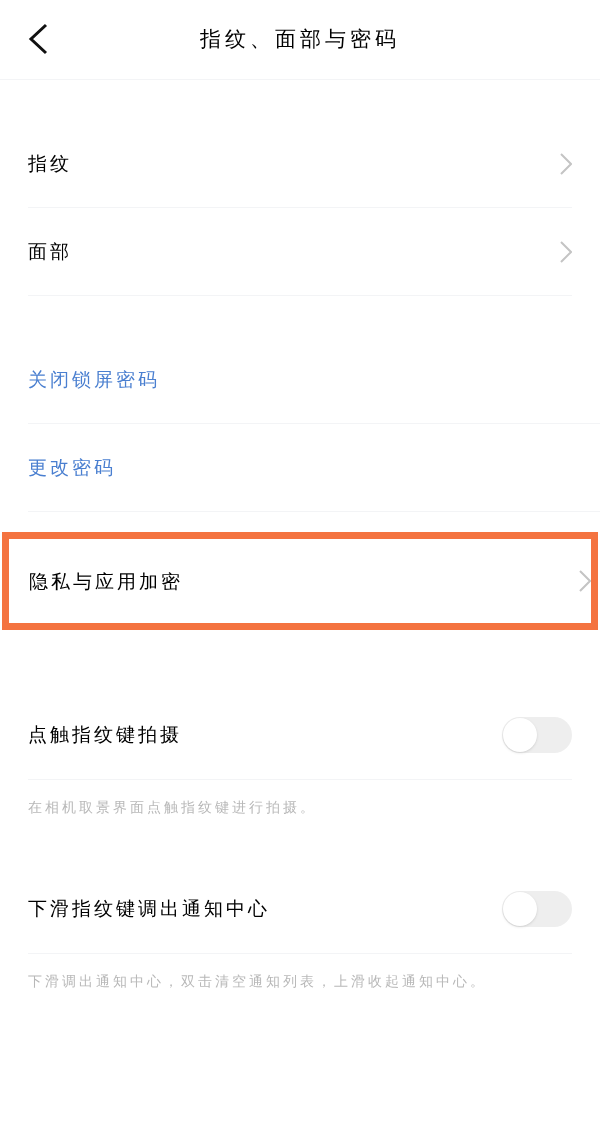 Image resolution: width=600 pixels, height=1123 pixels. Describe the element at coordinates (149, 909) in the screenshot. I see `setting-label: 下滑指纹键调出通知中心` at that location.